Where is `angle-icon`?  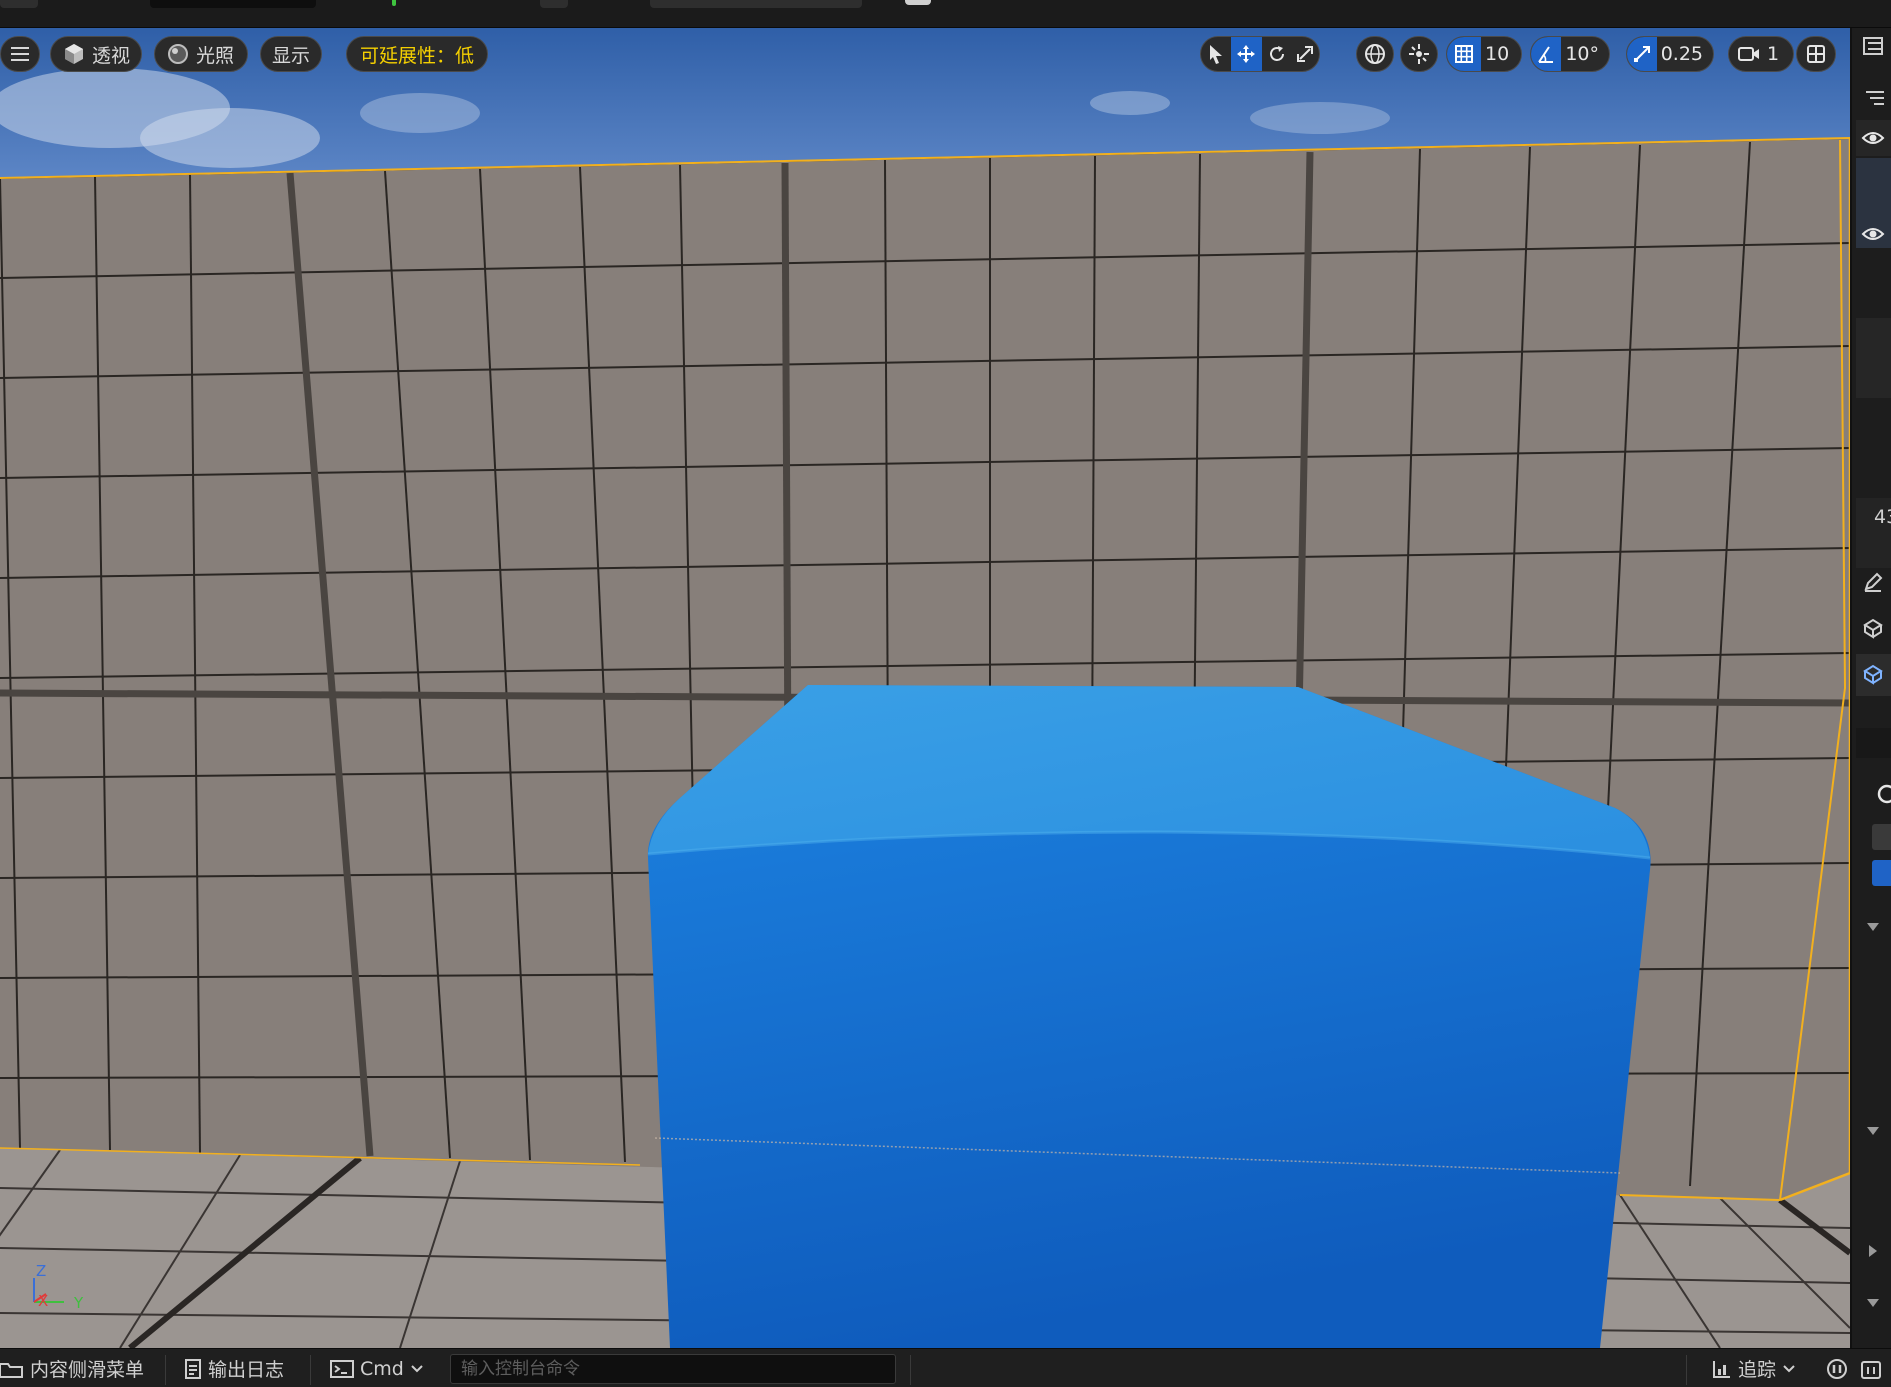 angle-icon is located at coordinates (1546, 54).